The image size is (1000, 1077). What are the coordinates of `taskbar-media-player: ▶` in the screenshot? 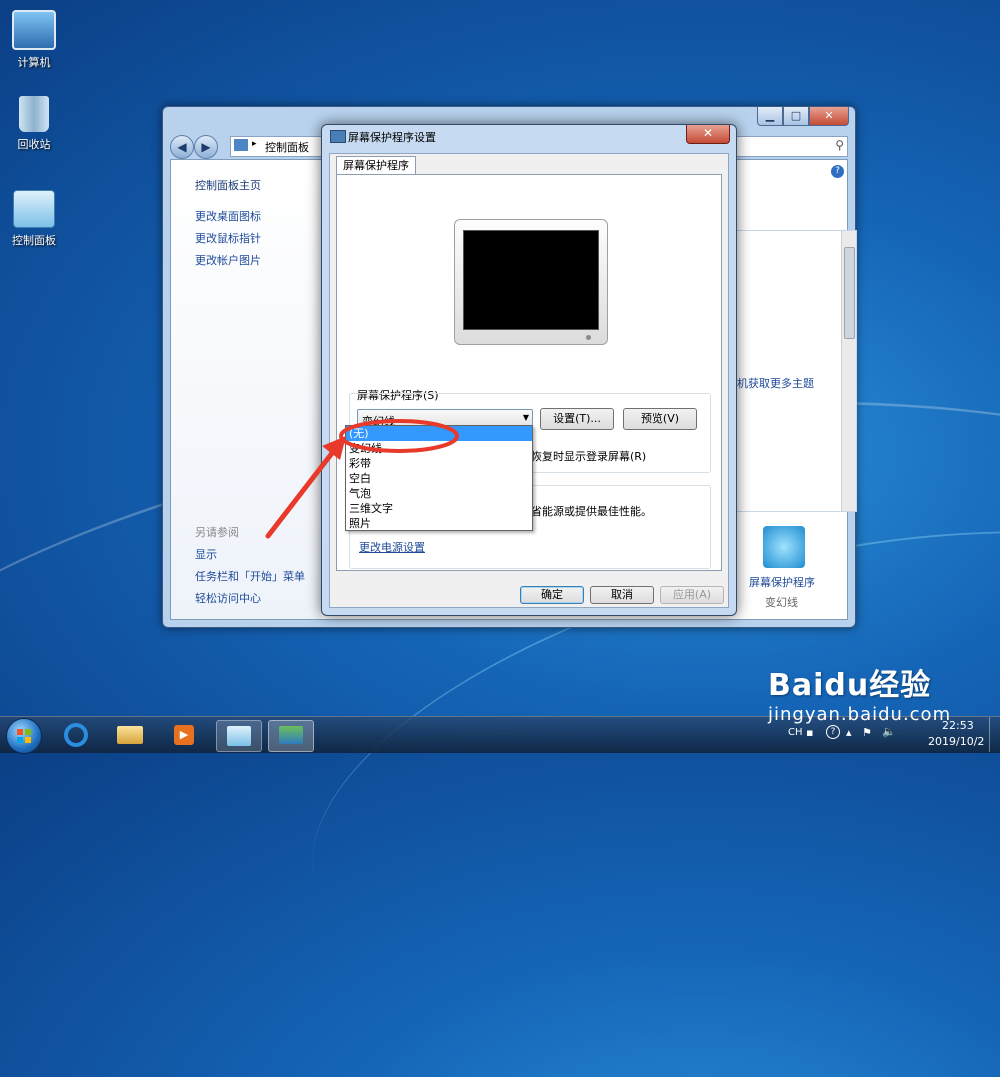 It's located at (184, 735).